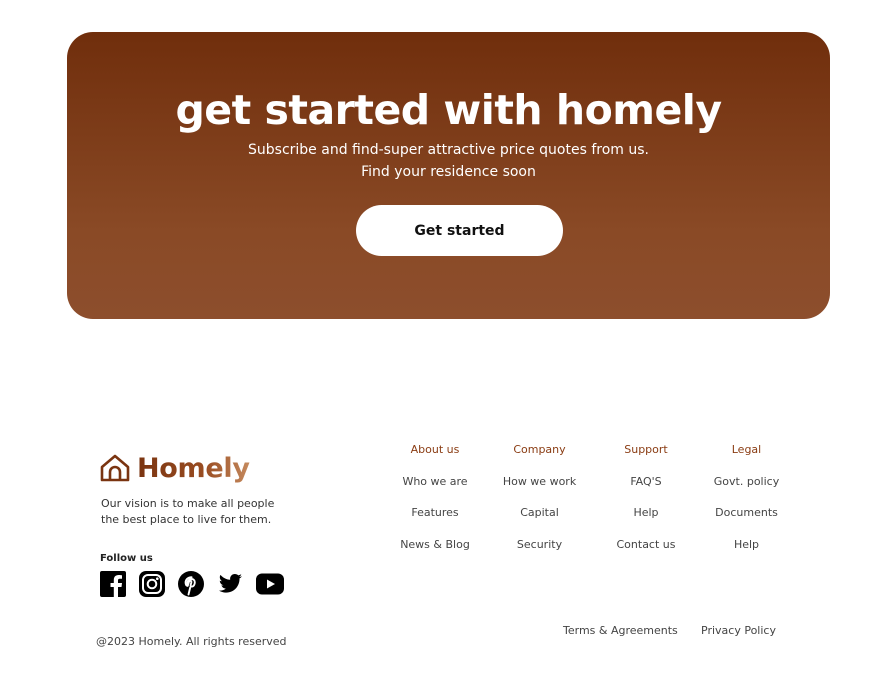  I want to click on link-help-support: Help, so click(646, 513).